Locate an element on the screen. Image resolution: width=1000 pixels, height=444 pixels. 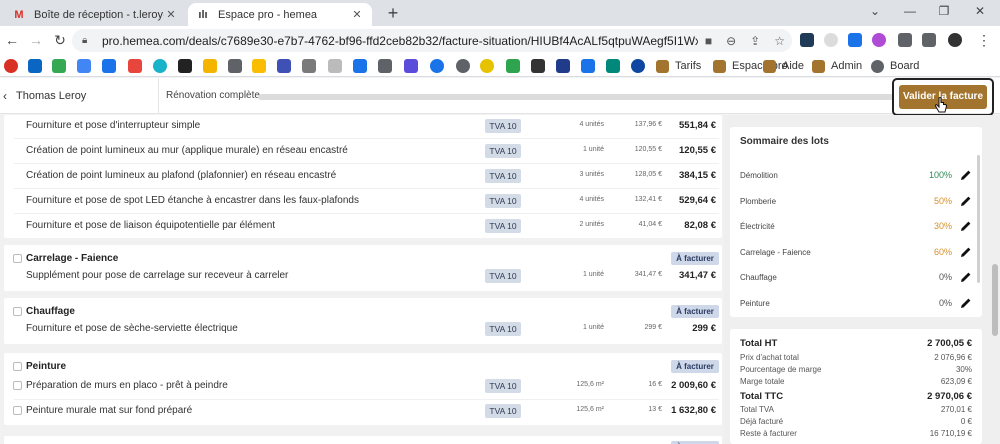
close-window-icon: ✕ is located at coordinates (980, 11).